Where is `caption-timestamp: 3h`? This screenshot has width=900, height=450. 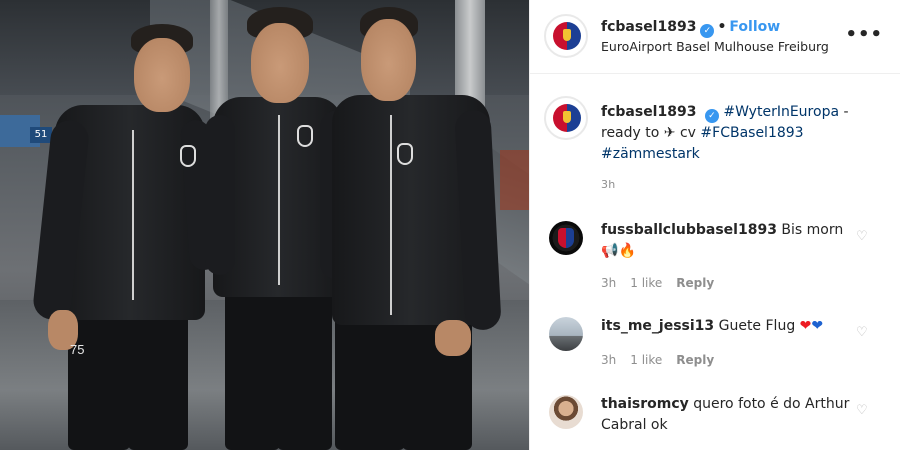 caption-timestamp: 3h is located at coordinates (608, 184).